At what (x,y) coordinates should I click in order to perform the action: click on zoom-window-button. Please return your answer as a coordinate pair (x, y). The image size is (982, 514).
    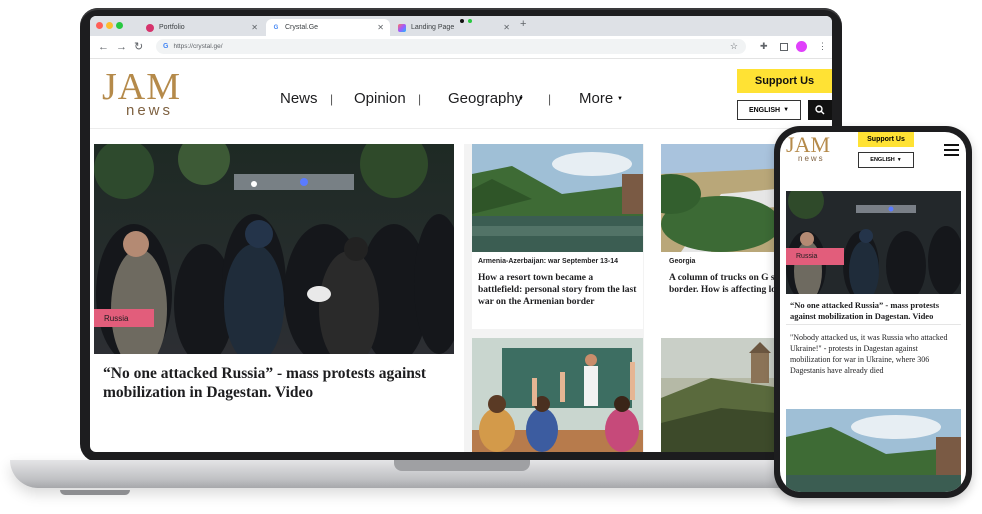
    Looking at the image, I should click on (119, 25).